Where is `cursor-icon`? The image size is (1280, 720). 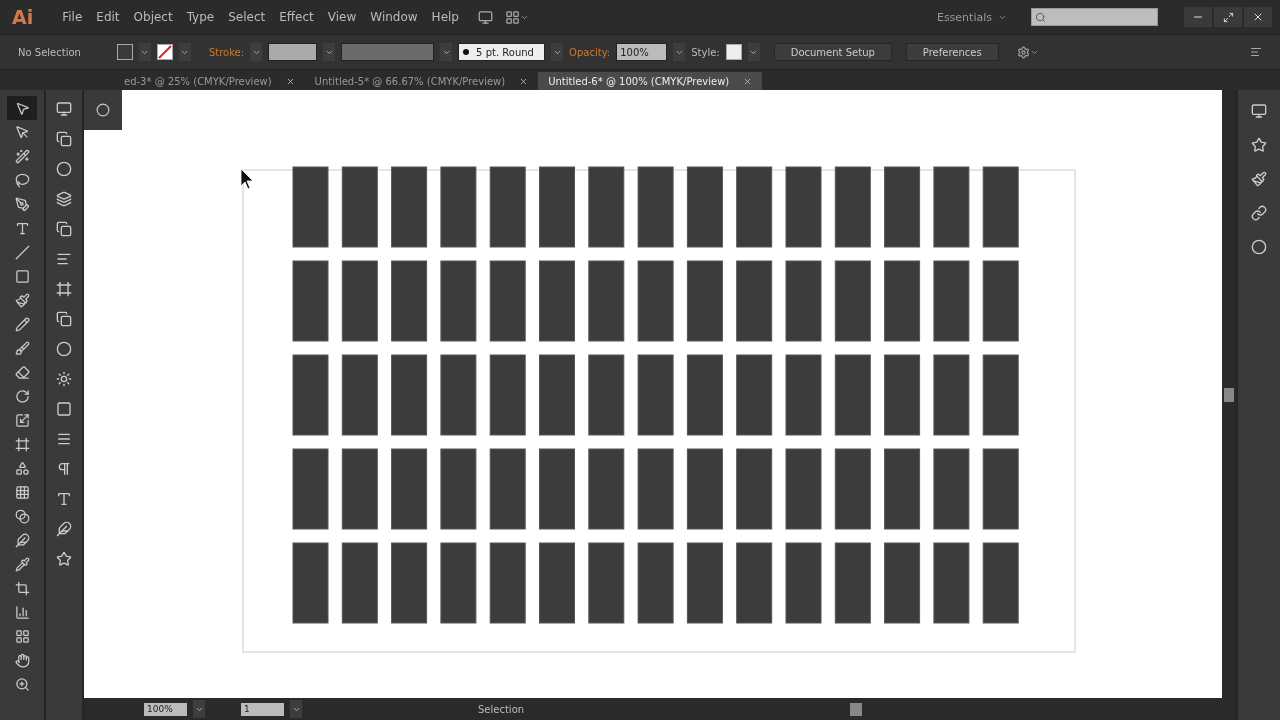 cursor-icon is located at coordinates (247, 179).